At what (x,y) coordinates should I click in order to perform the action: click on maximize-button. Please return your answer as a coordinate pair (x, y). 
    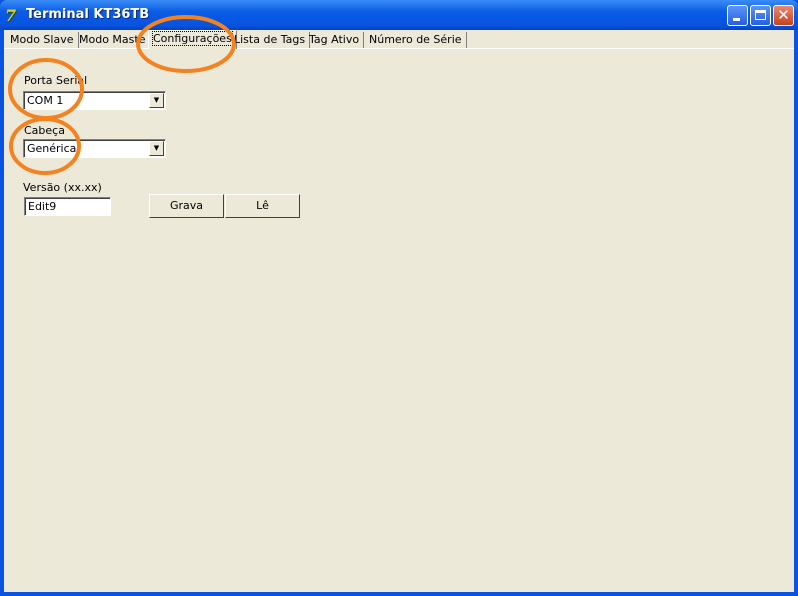
    Looking at the image, I should click on (760, 15).